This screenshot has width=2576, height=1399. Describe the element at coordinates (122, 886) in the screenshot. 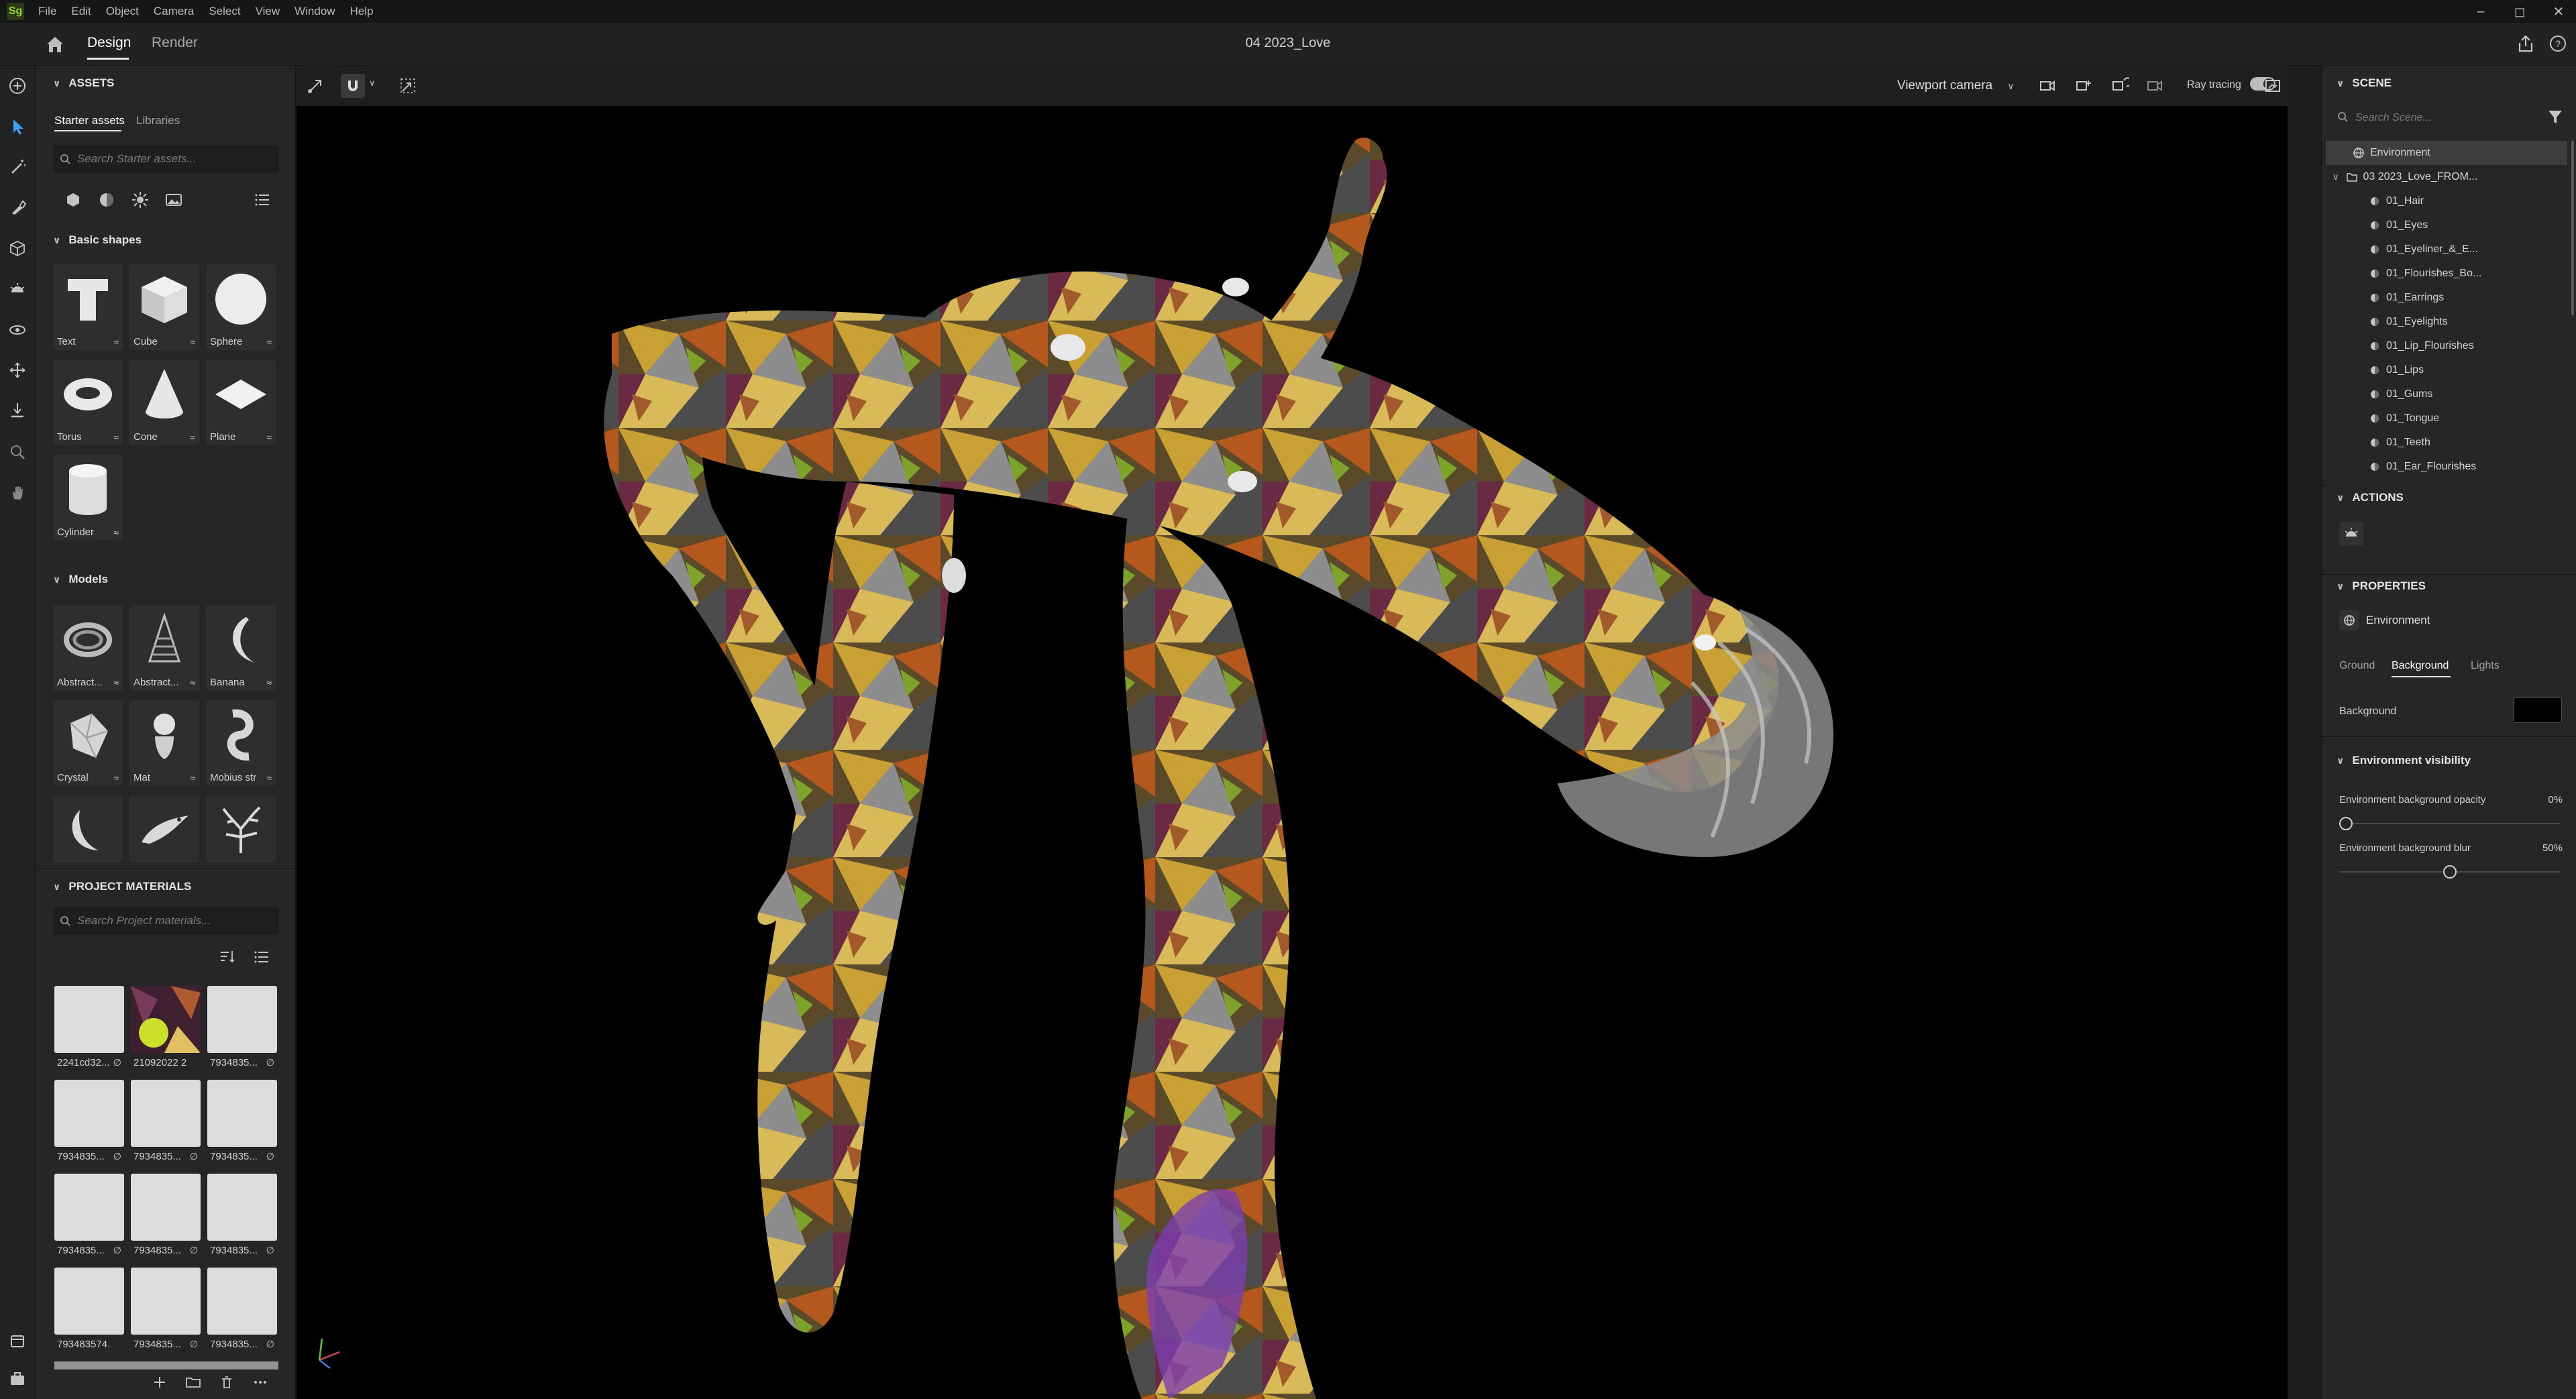

I see `project-materials-header: ∨ PROJECT MATERIALS` at that location.